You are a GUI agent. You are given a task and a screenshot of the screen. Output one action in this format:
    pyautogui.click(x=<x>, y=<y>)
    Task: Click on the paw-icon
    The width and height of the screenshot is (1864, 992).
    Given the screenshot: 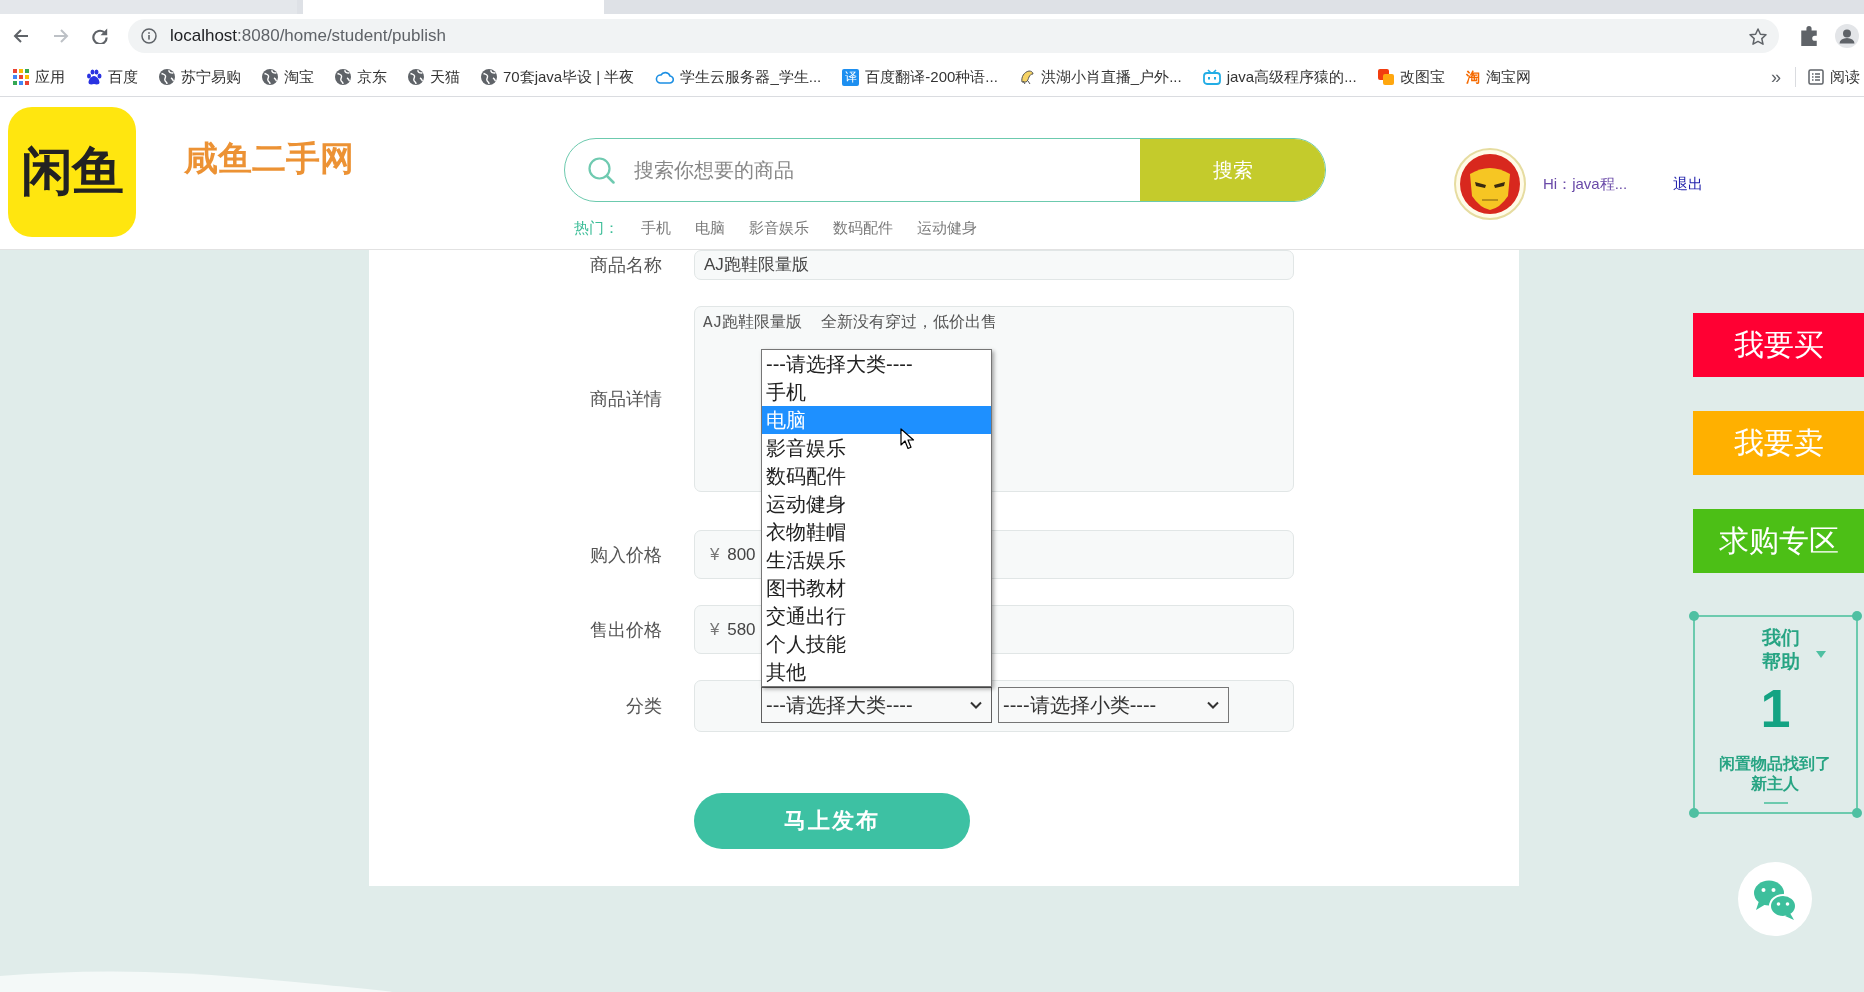 What is the action you would take?
    pyautogui.click(x=94, y=77)
    